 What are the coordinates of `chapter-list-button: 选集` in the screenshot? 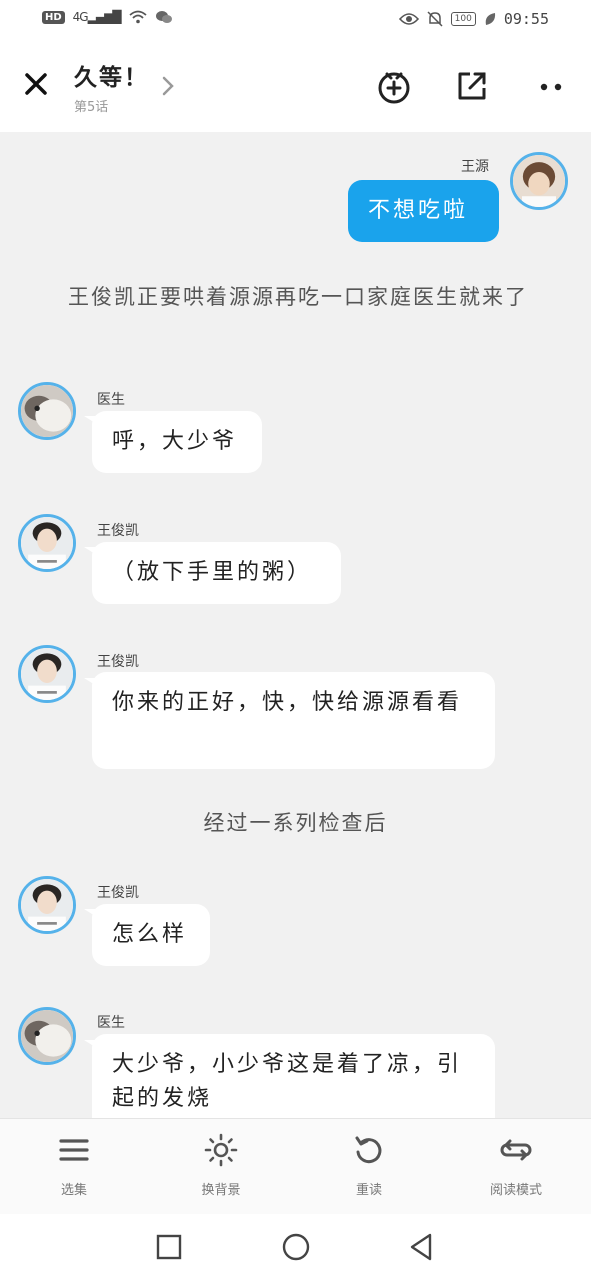 It's located at (74, 1167).